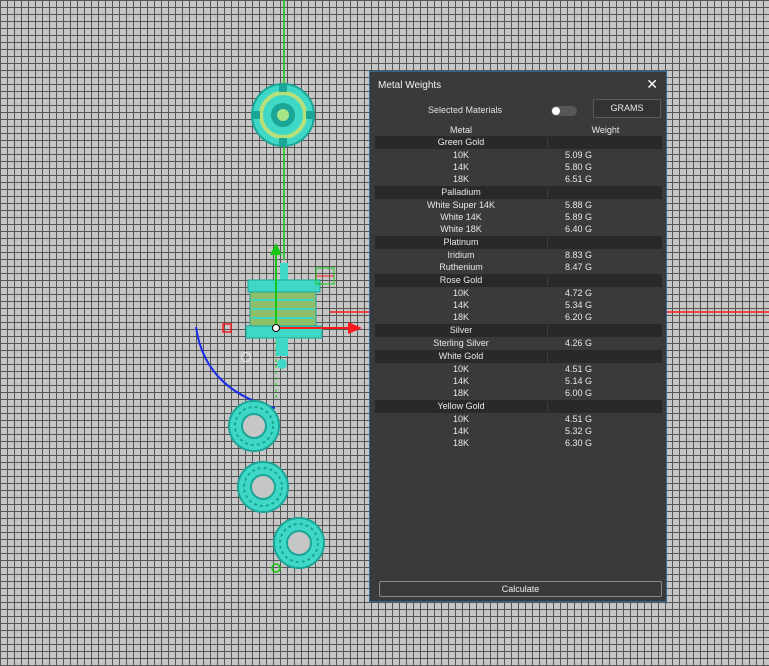 This screenshot has height=666, width=769. What do you see at coordinates (579, 393) in the screenshot?
I see `weight-cell: 6.00 G` at bounding box center [579, 393].